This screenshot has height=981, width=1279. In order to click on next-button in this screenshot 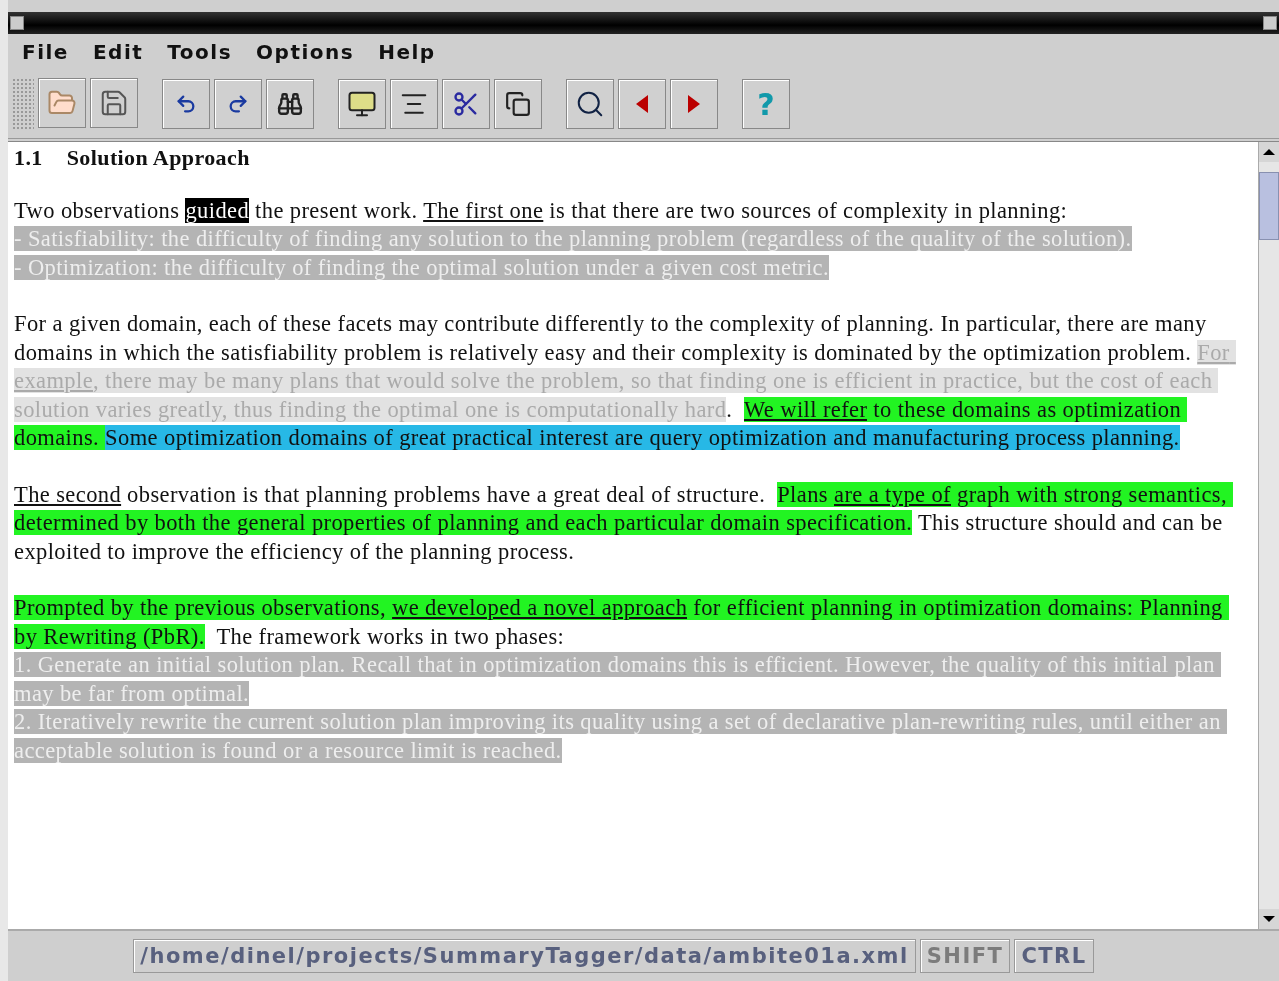, I will do `click(694, 104)`.